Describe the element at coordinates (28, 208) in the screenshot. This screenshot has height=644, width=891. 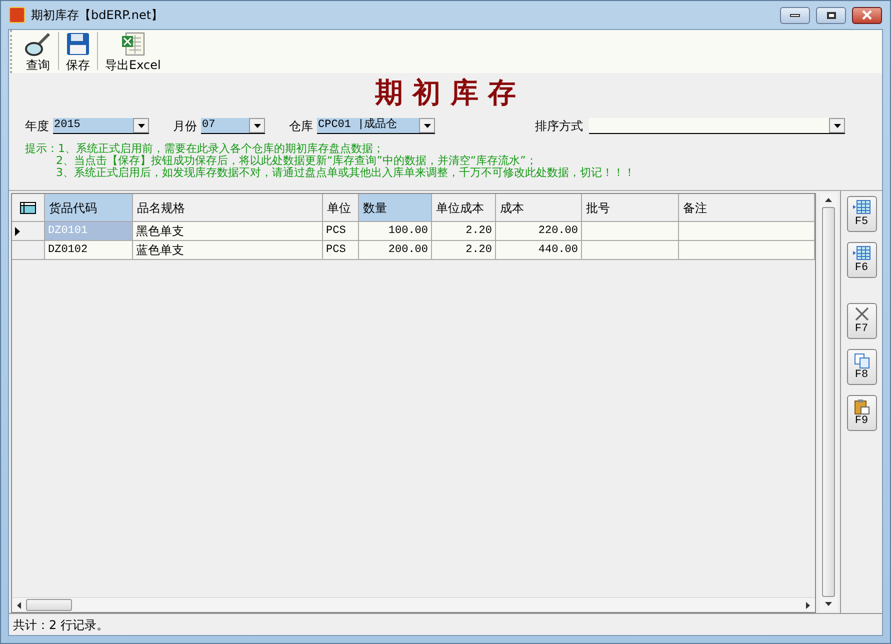
I see `grid-icon` at that location.